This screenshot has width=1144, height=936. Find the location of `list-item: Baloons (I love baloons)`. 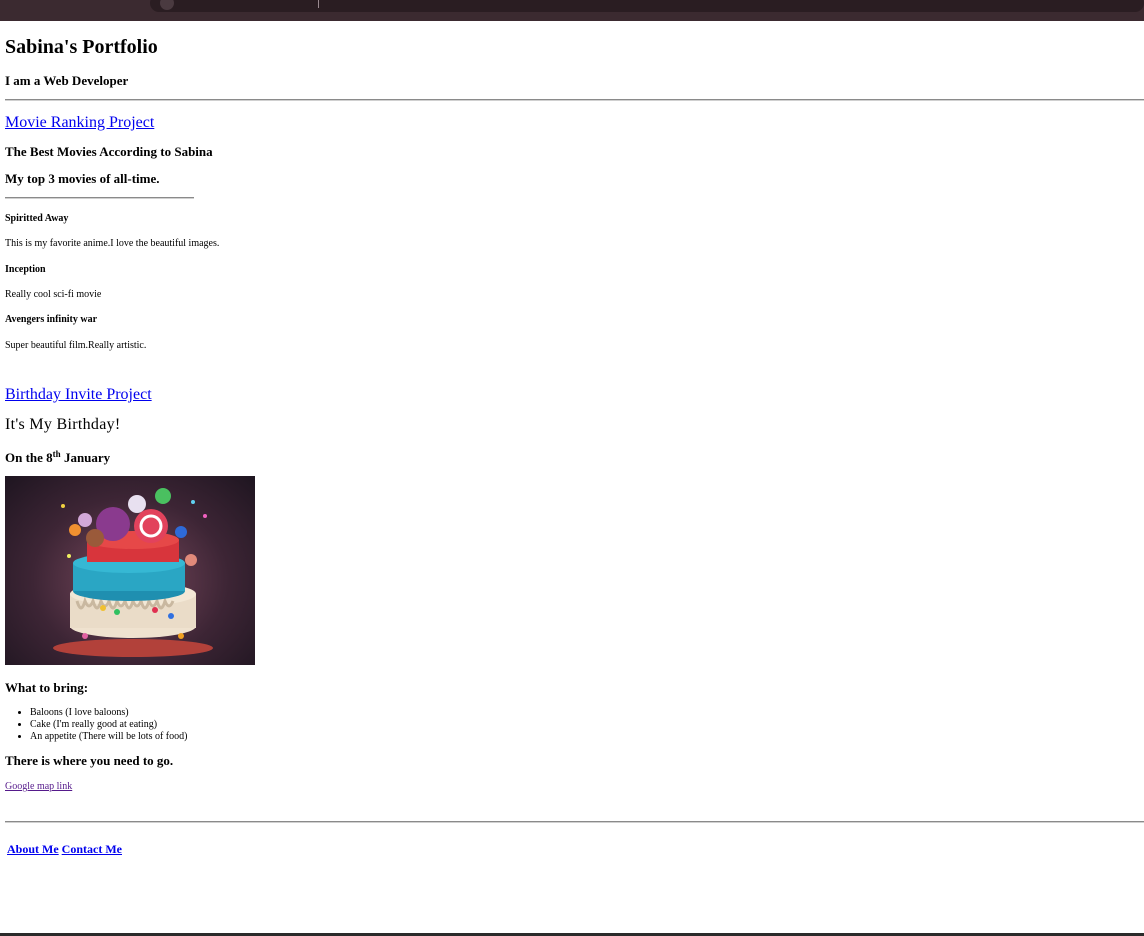

list-item: Baloons (I love baloons) is located at coordinates (108, 713).